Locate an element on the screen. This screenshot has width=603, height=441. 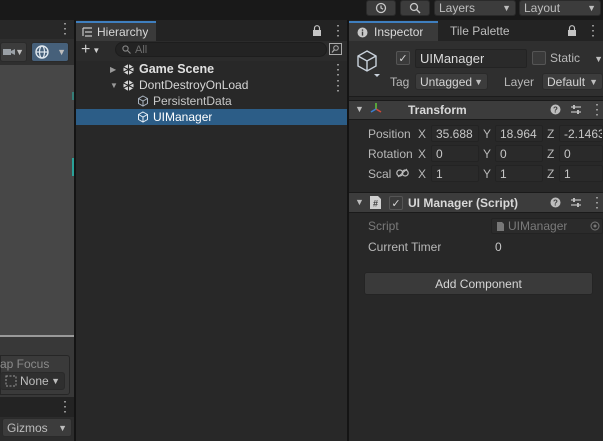
transform-icon is located at coordinates (376, 109).